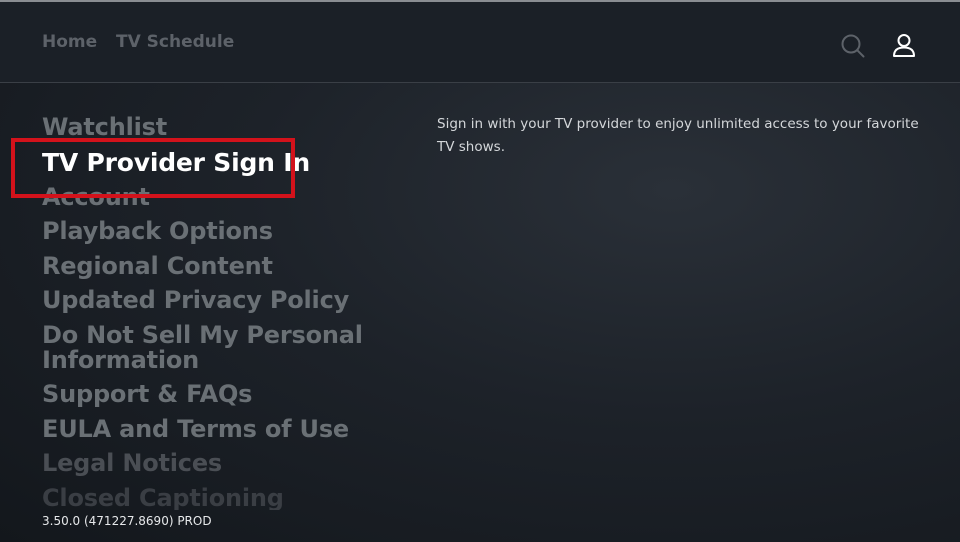  What do you see at coordinates (222, 497) in the screenshot?
I see `menu-item-closed-captioning: Closed Captioning` at bounding box center [222, 497].